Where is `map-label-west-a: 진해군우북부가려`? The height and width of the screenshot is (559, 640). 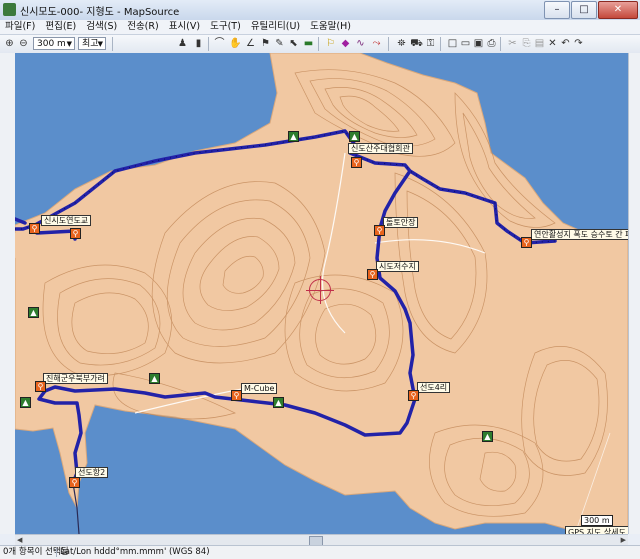
map-label-west-a: 진해군우북부가려 is located at coordinates (75, 378).